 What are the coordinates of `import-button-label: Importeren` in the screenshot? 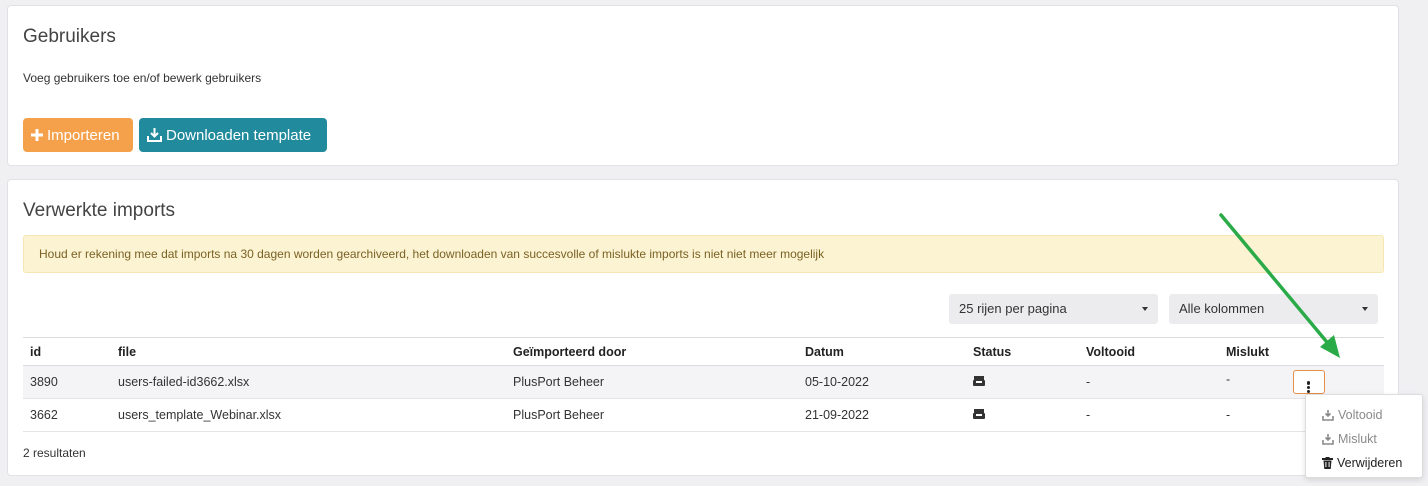 It's located at (83, 135).